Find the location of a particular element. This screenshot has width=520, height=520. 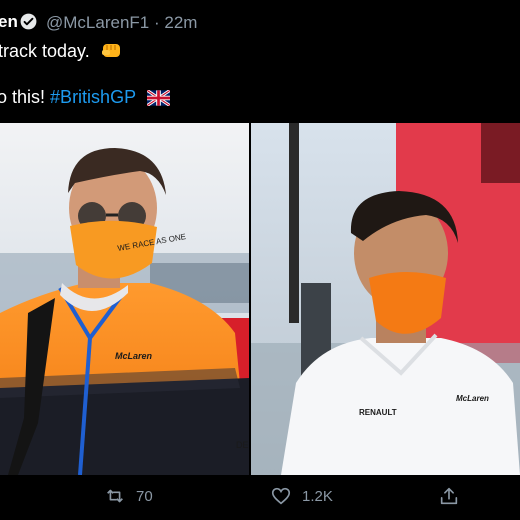

tweet-text-line-2: o this! #BritishGP is located at coordinates (85, 97).